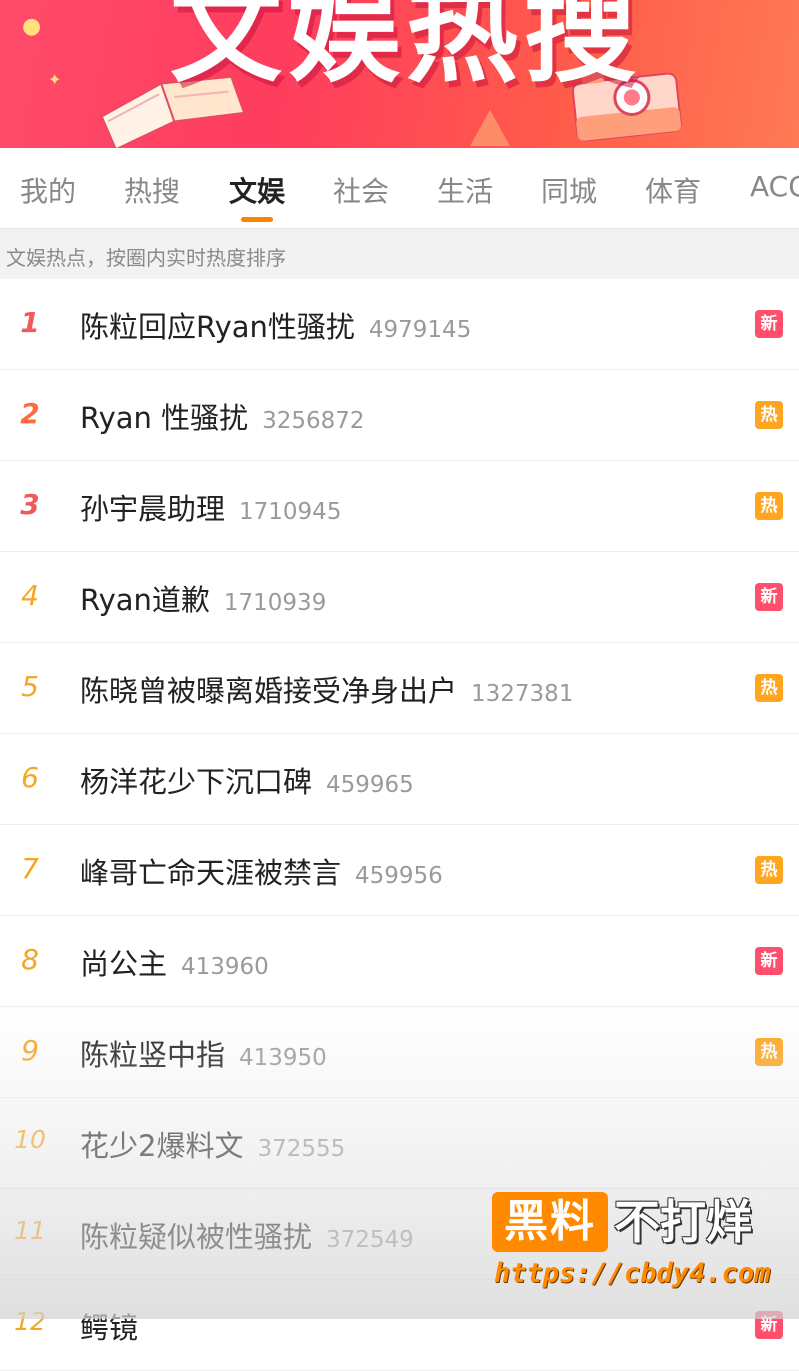 The width and height of the screenshot is (799, 1371). What do you see at coordinates (30, 322) in the screenshot?
I see `rank-number: 1` at bounding box center [30, 322].